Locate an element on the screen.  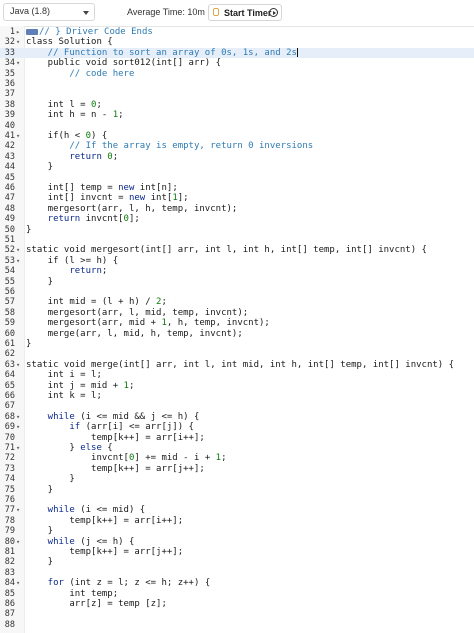
code-line: 74 } is located at coordinates (237, 479).